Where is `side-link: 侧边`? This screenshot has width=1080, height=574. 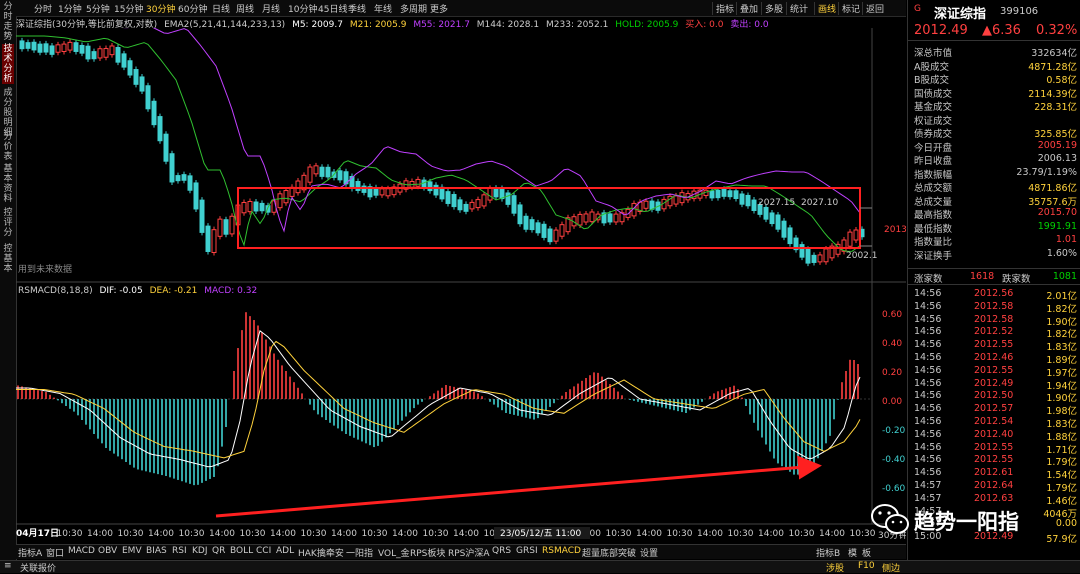
side-link: 侧边 is located at coordinates (891, 567).